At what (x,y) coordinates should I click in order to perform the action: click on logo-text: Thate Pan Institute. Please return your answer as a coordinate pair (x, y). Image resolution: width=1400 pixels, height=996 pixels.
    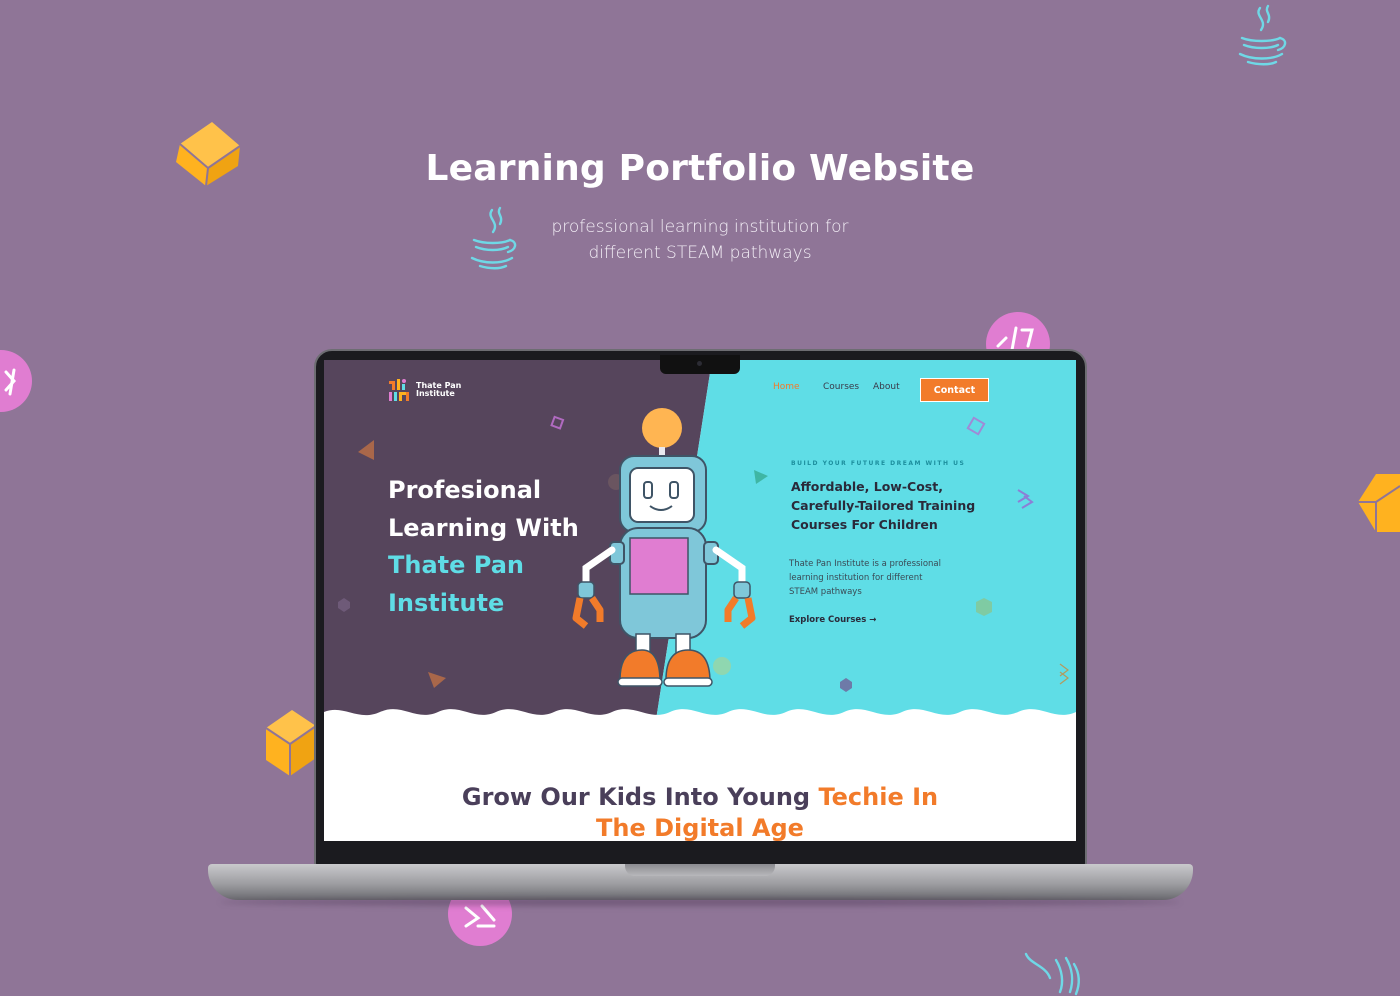
    Looking at the image, I should click on (441, 390).